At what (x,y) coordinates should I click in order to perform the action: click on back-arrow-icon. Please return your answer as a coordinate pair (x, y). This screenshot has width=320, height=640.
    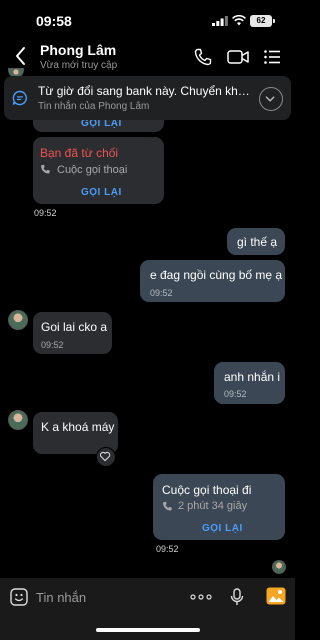
    Looking at the image, I should click on (21, 56).